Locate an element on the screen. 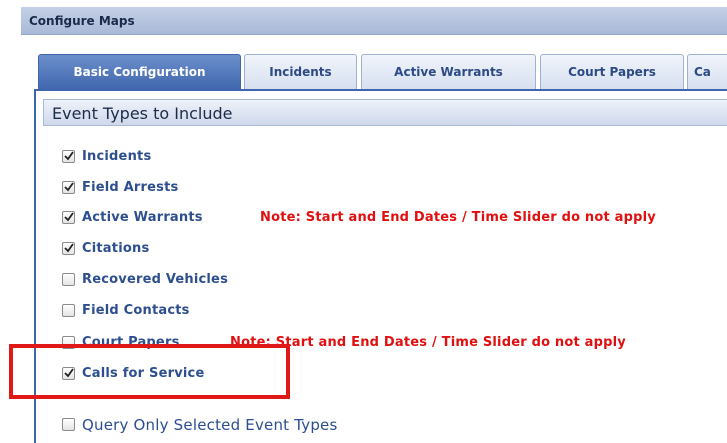  option-label: Query Only Selected Event Types is located at coordinates (210, 425).